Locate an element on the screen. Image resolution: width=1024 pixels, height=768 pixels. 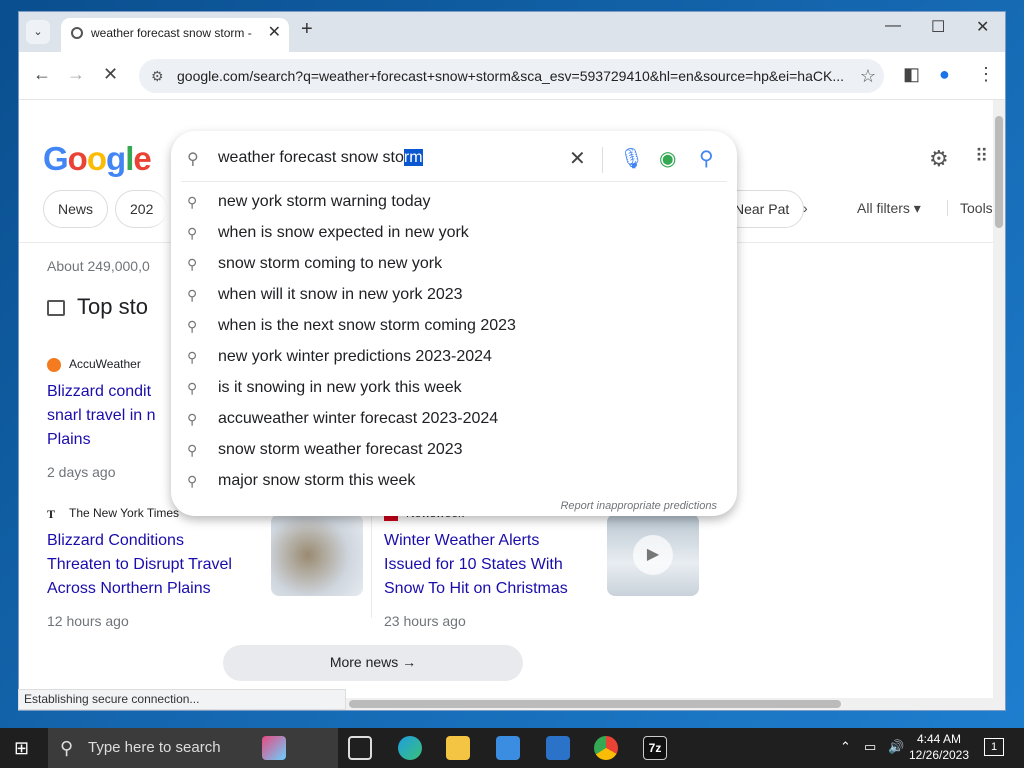
suggestion-text: is it snowing in new york this week is located at coordinates (340, 387).